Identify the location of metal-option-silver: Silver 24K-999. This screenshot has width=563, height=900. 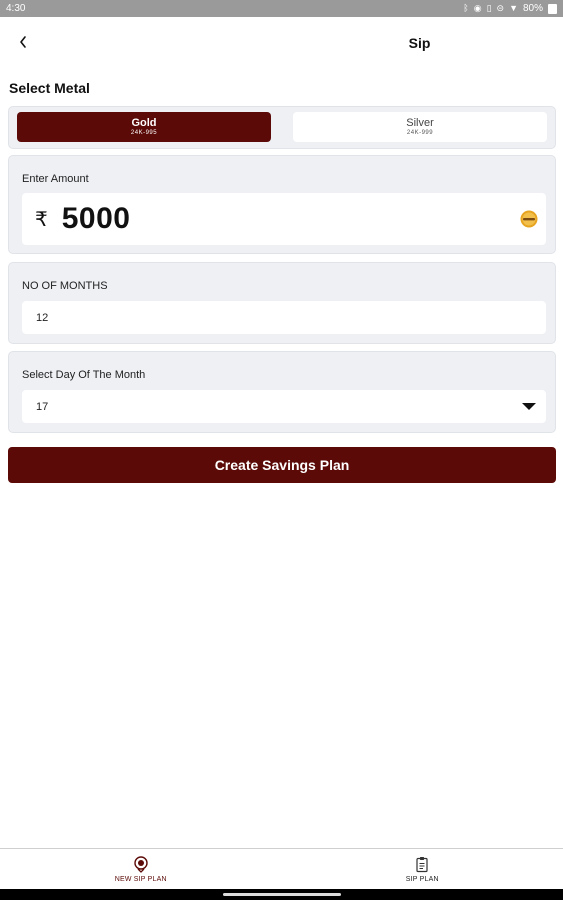
(420, 127).